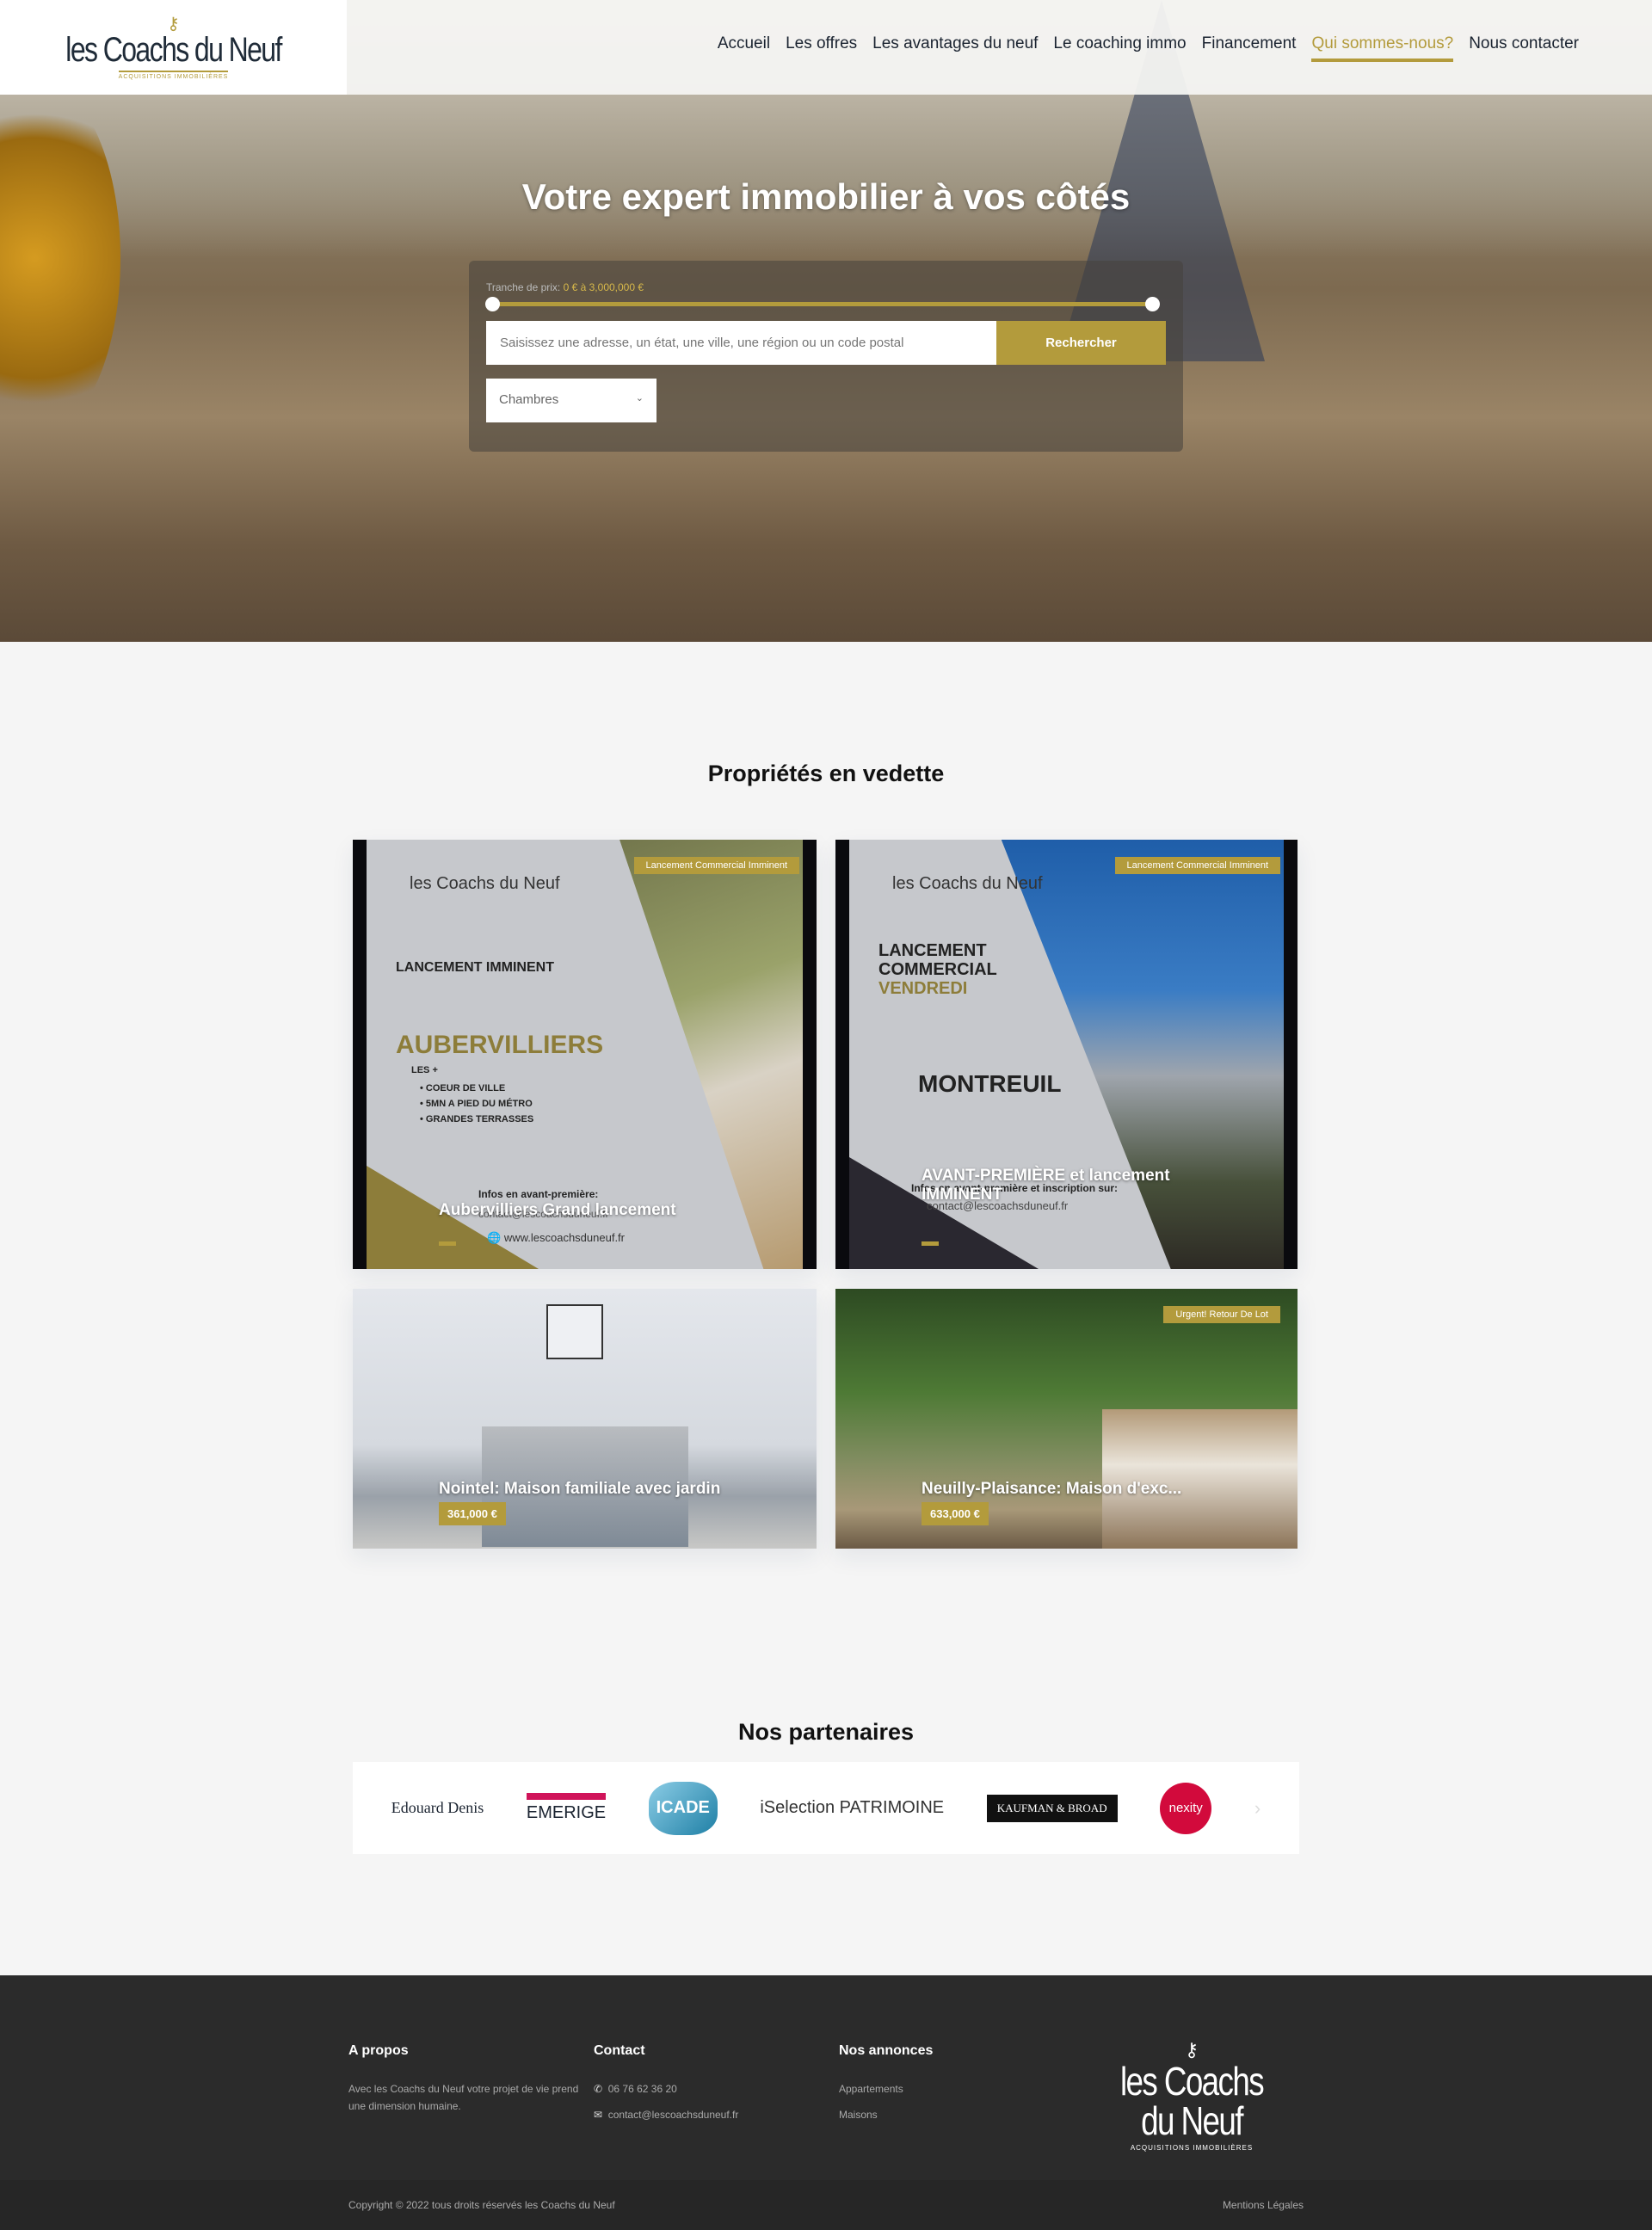 This screenshot has width=1652, height=2230. What do you see at coordinates (437, 1808) in the screenshot?
I see `partner-logo-edouard-denis: Edouard Denis` at bounding box center [437, 1808].